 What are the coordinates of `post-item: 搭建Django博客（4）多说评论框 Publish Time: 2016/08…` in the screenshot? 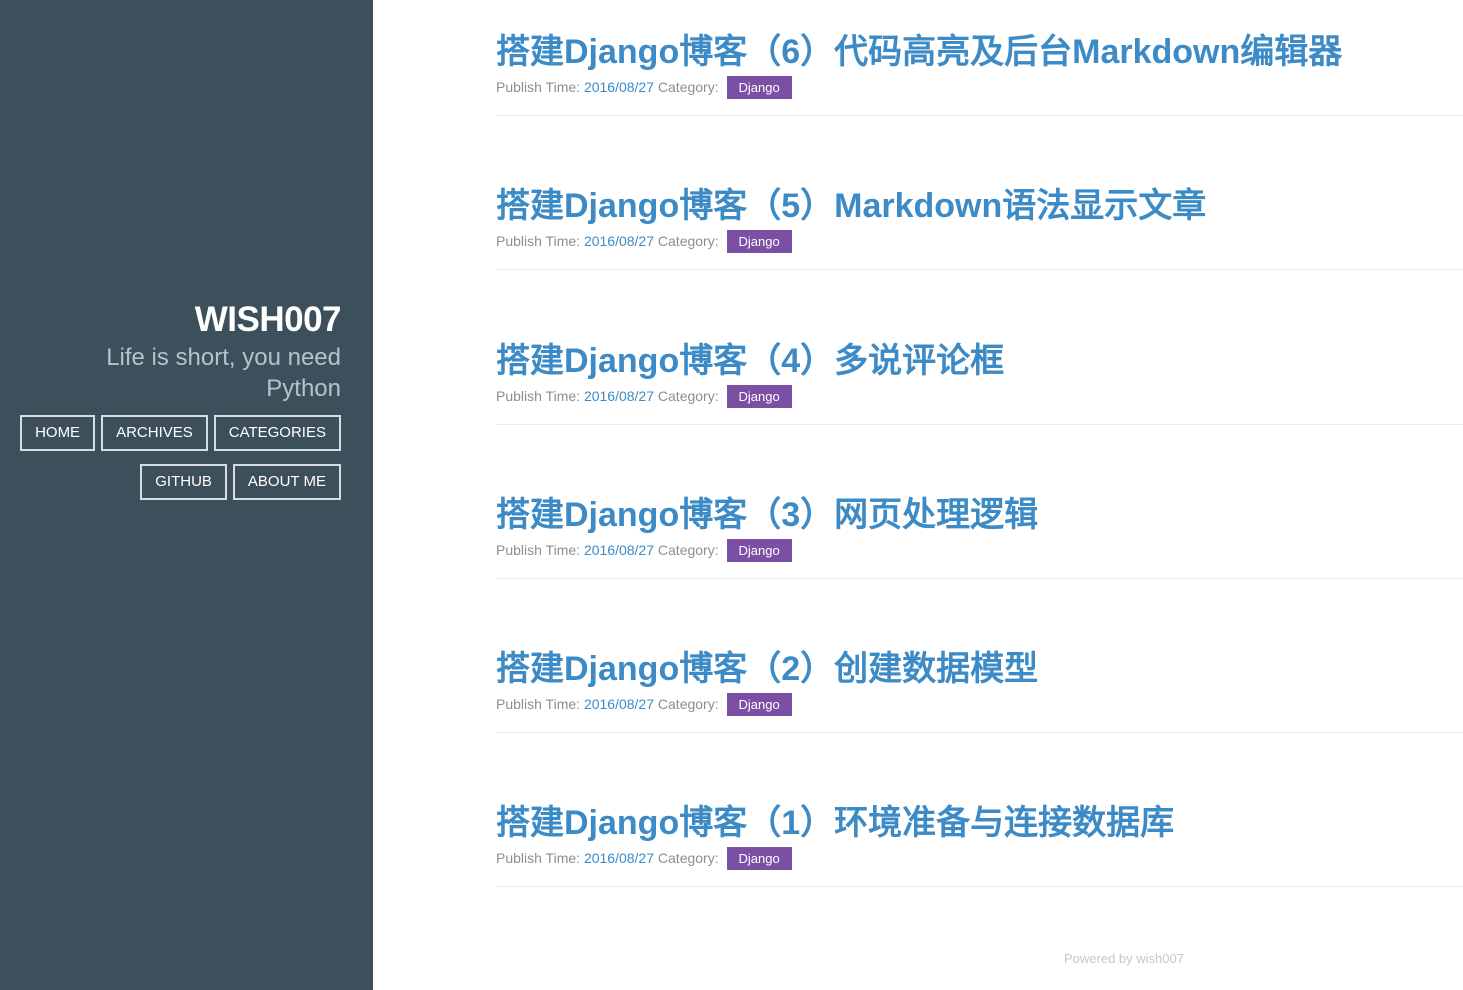 It's located at (979, 367).